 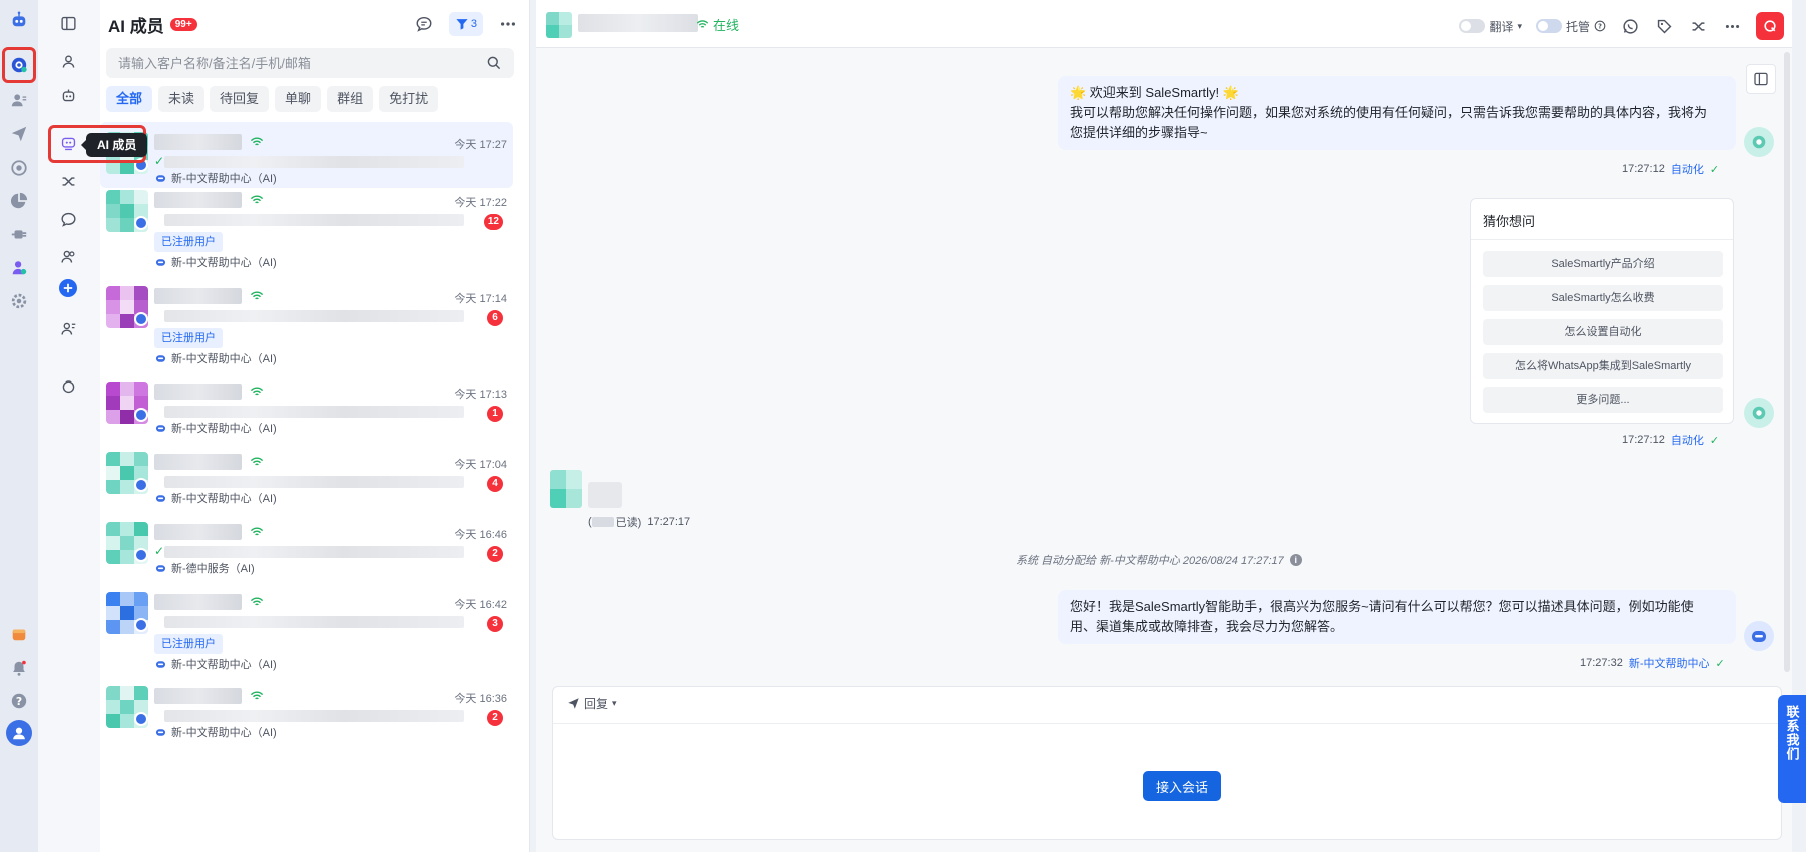 I want to click on info-icon: i, so click(x=1295, y=560).